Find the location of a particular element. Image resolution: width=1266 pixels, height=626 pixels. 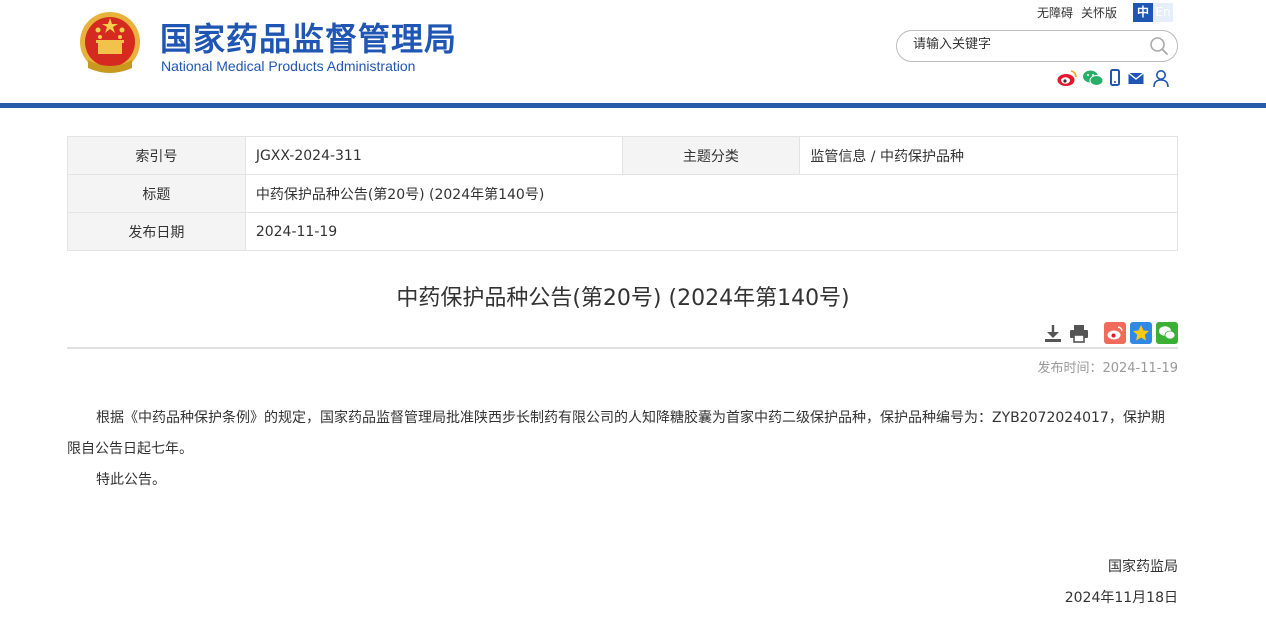

title-value: 中药保护品种公告(第20号) (2024年第140号) is located at coordinates (711, 193).